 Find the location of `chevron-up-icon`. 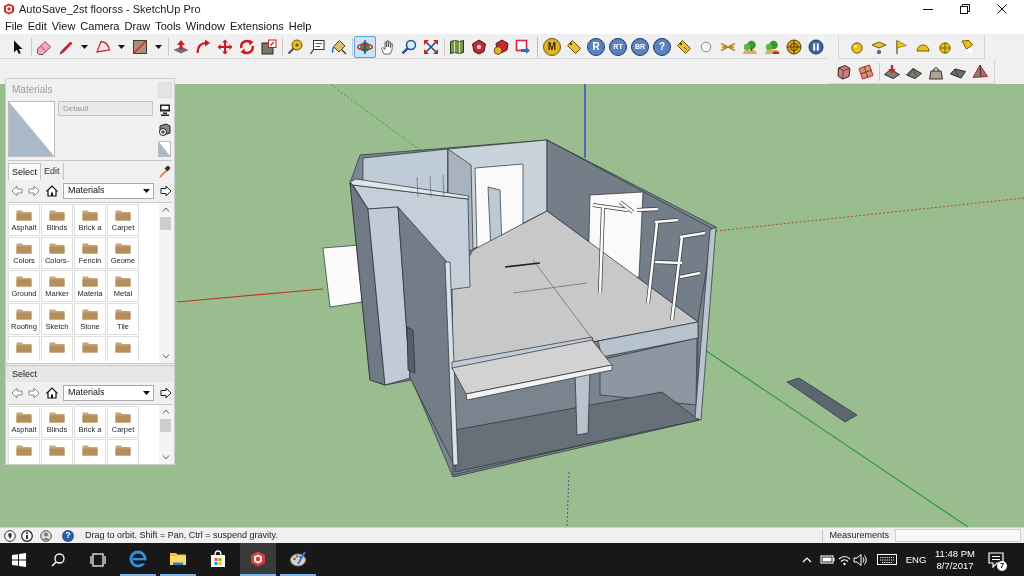

chevron-up-icon is located at coordinates (807, 559).